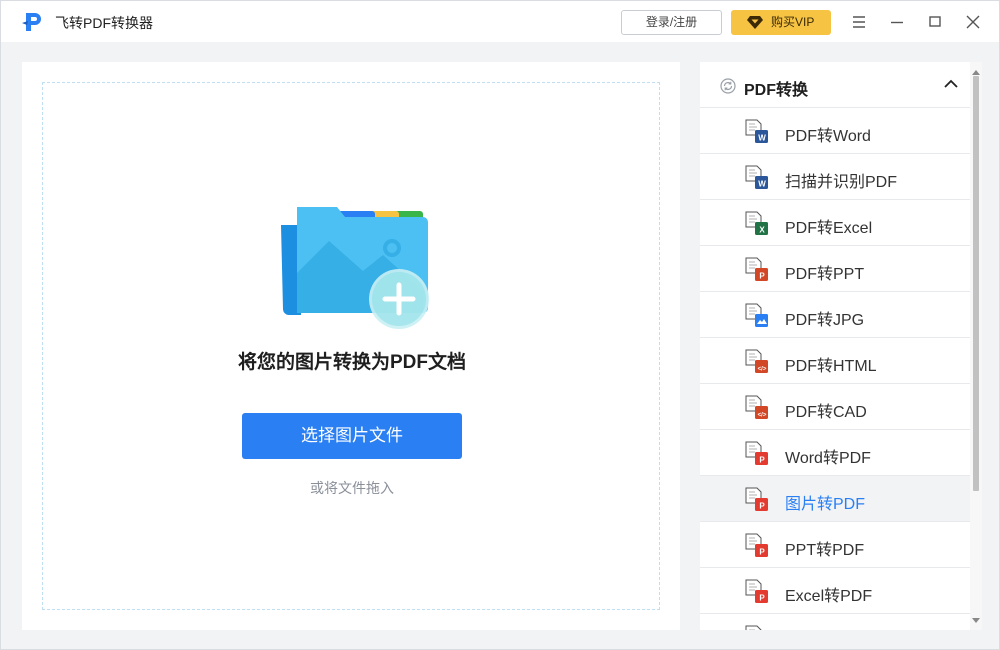 This screenshot has width=1000, height=650. What do you see at coordinates (835, 85) in the screenshot?
I see `section-header-pdf-convert: PDF转换` at bounding box center [835, 85].